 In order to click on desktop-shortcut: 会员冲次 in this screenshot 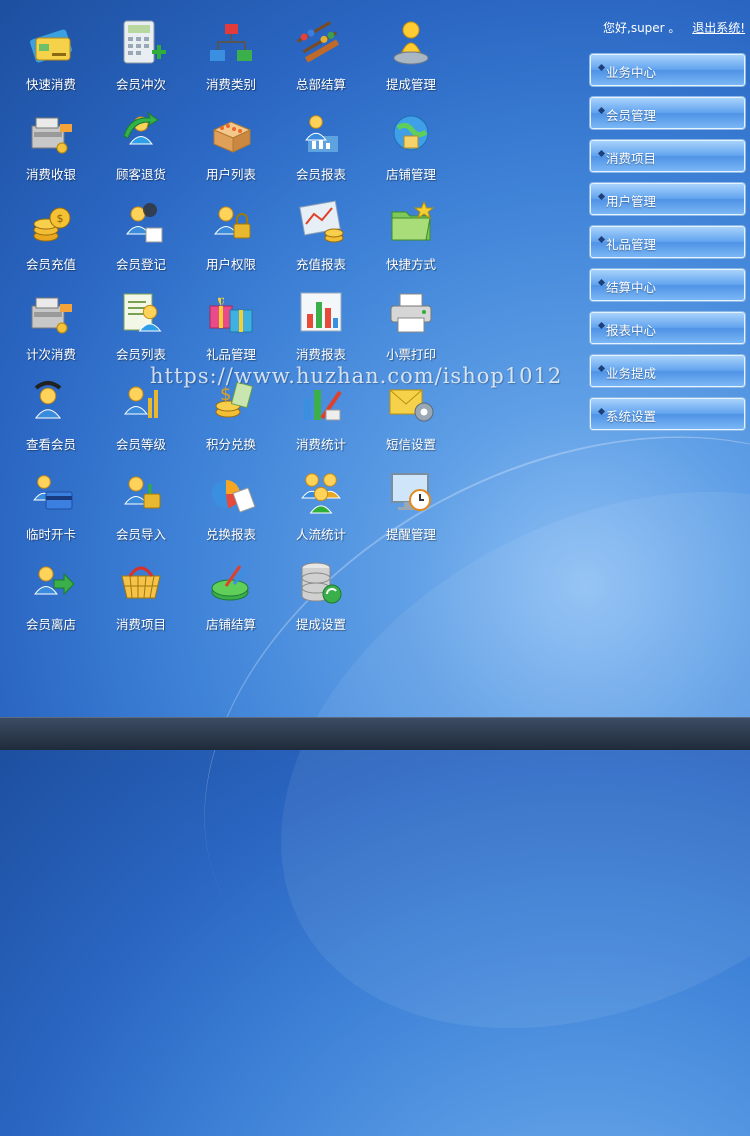, I will do `click(141, 57)`.